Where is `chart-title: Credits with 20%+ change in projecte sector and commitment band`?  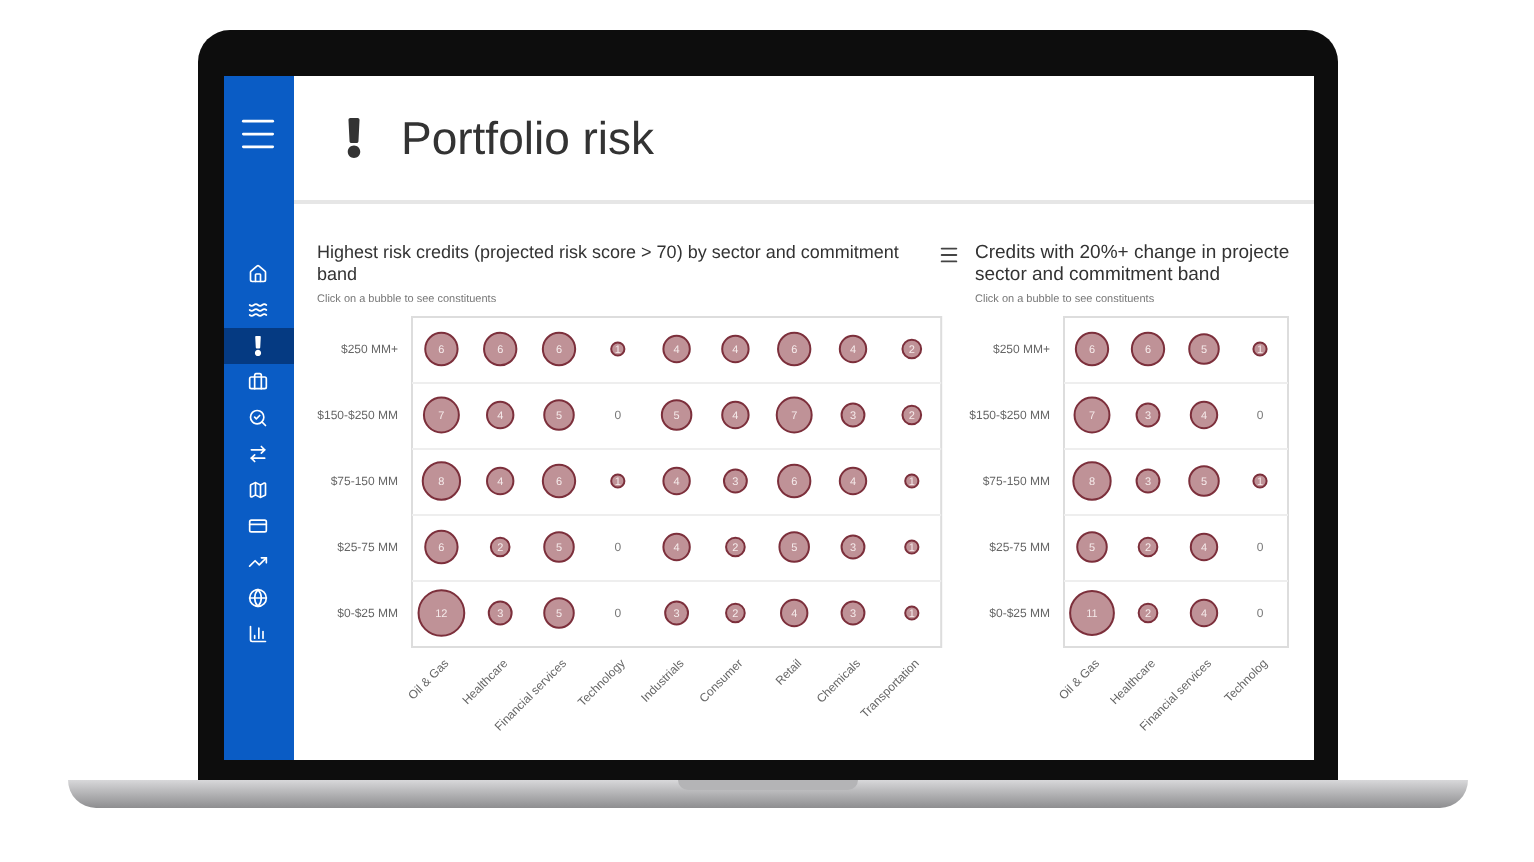
chart-title: Credits with 20%+ change in projecte sector and commitment band is located at coordinates (1133, 264).